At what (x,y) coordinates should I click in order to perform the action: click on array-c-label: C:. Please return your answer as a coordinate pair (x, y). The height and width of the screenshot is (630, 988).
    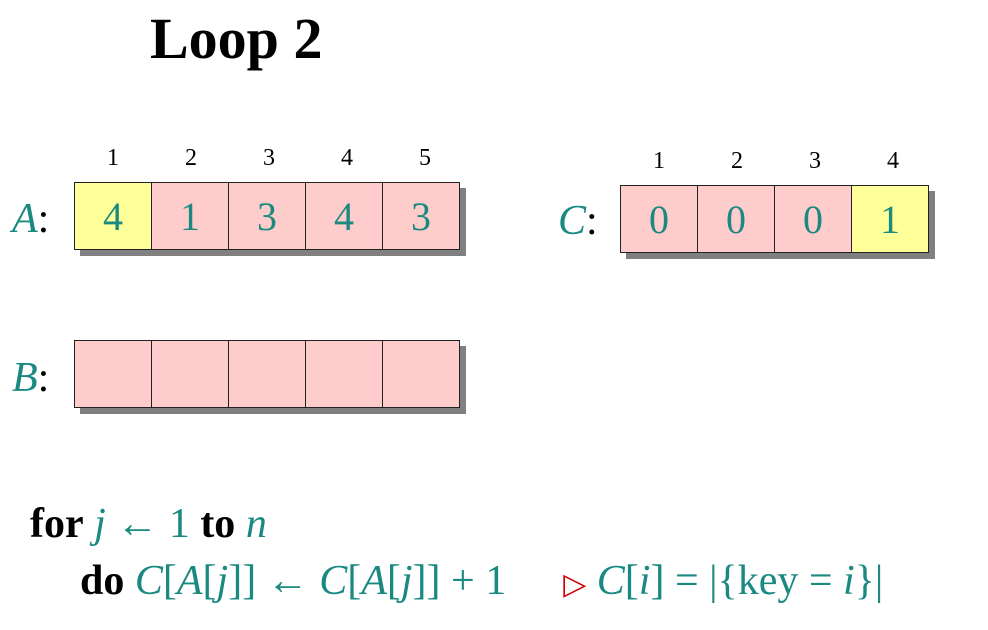
    Looking at the image, I should click on (578, 221).